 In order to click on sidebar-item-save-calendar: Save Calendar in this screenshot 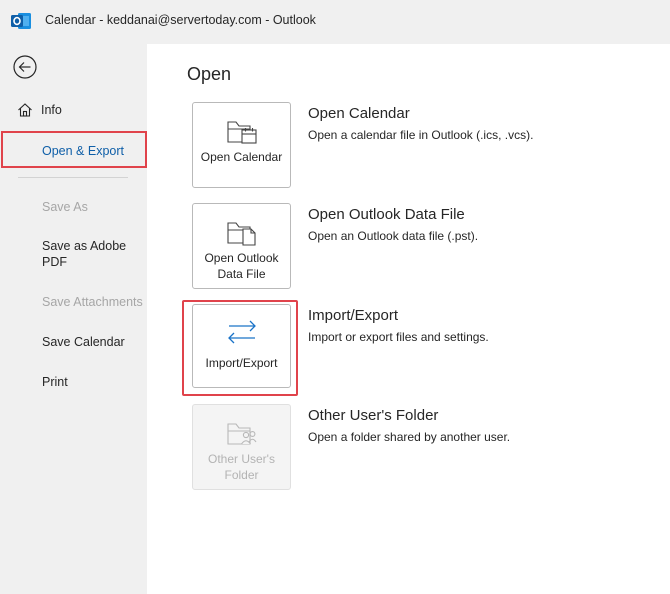, I will do `click(73, 342)`.